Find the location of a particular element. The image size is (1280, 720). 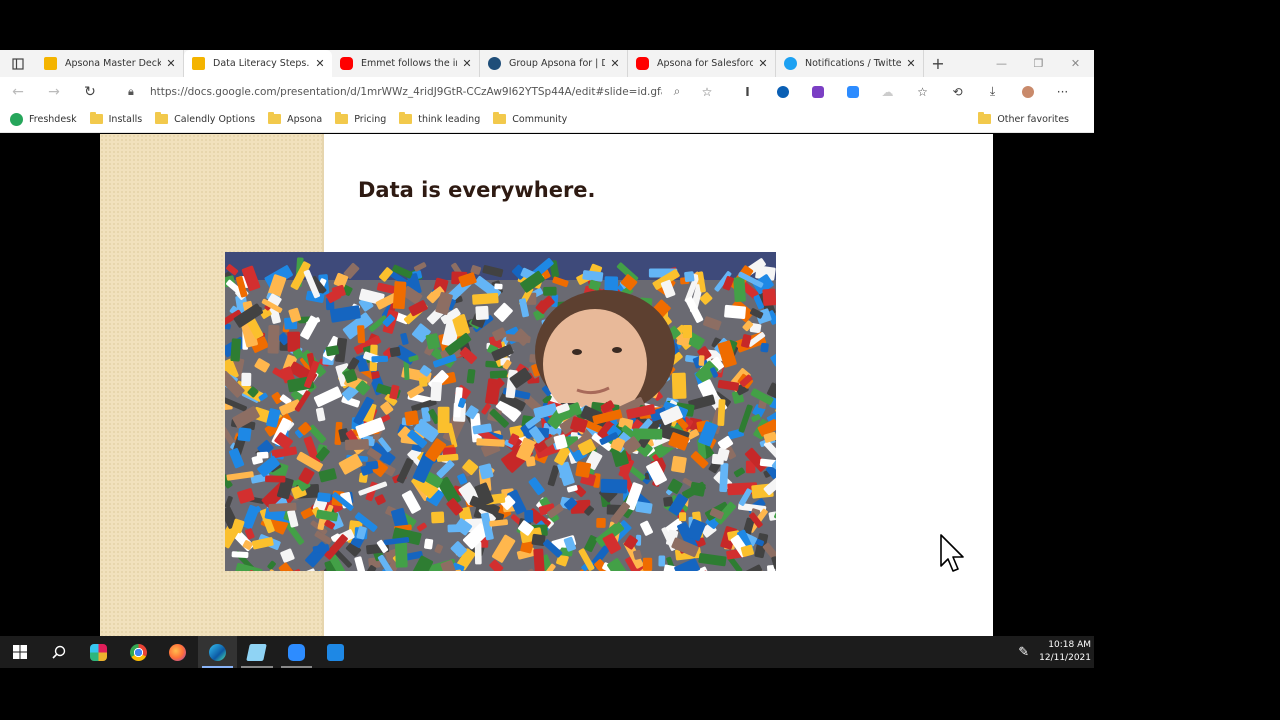

favorites-icon: ☆ is located at coordinates (922, 92).